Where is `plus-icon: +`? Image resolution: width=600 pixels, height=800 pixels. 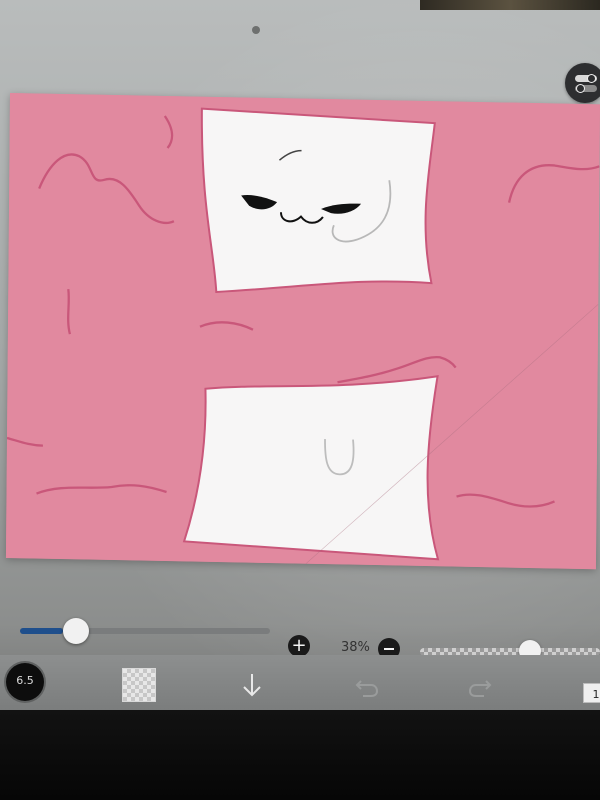
plus-icon: + is located at coordinates (299, 645).